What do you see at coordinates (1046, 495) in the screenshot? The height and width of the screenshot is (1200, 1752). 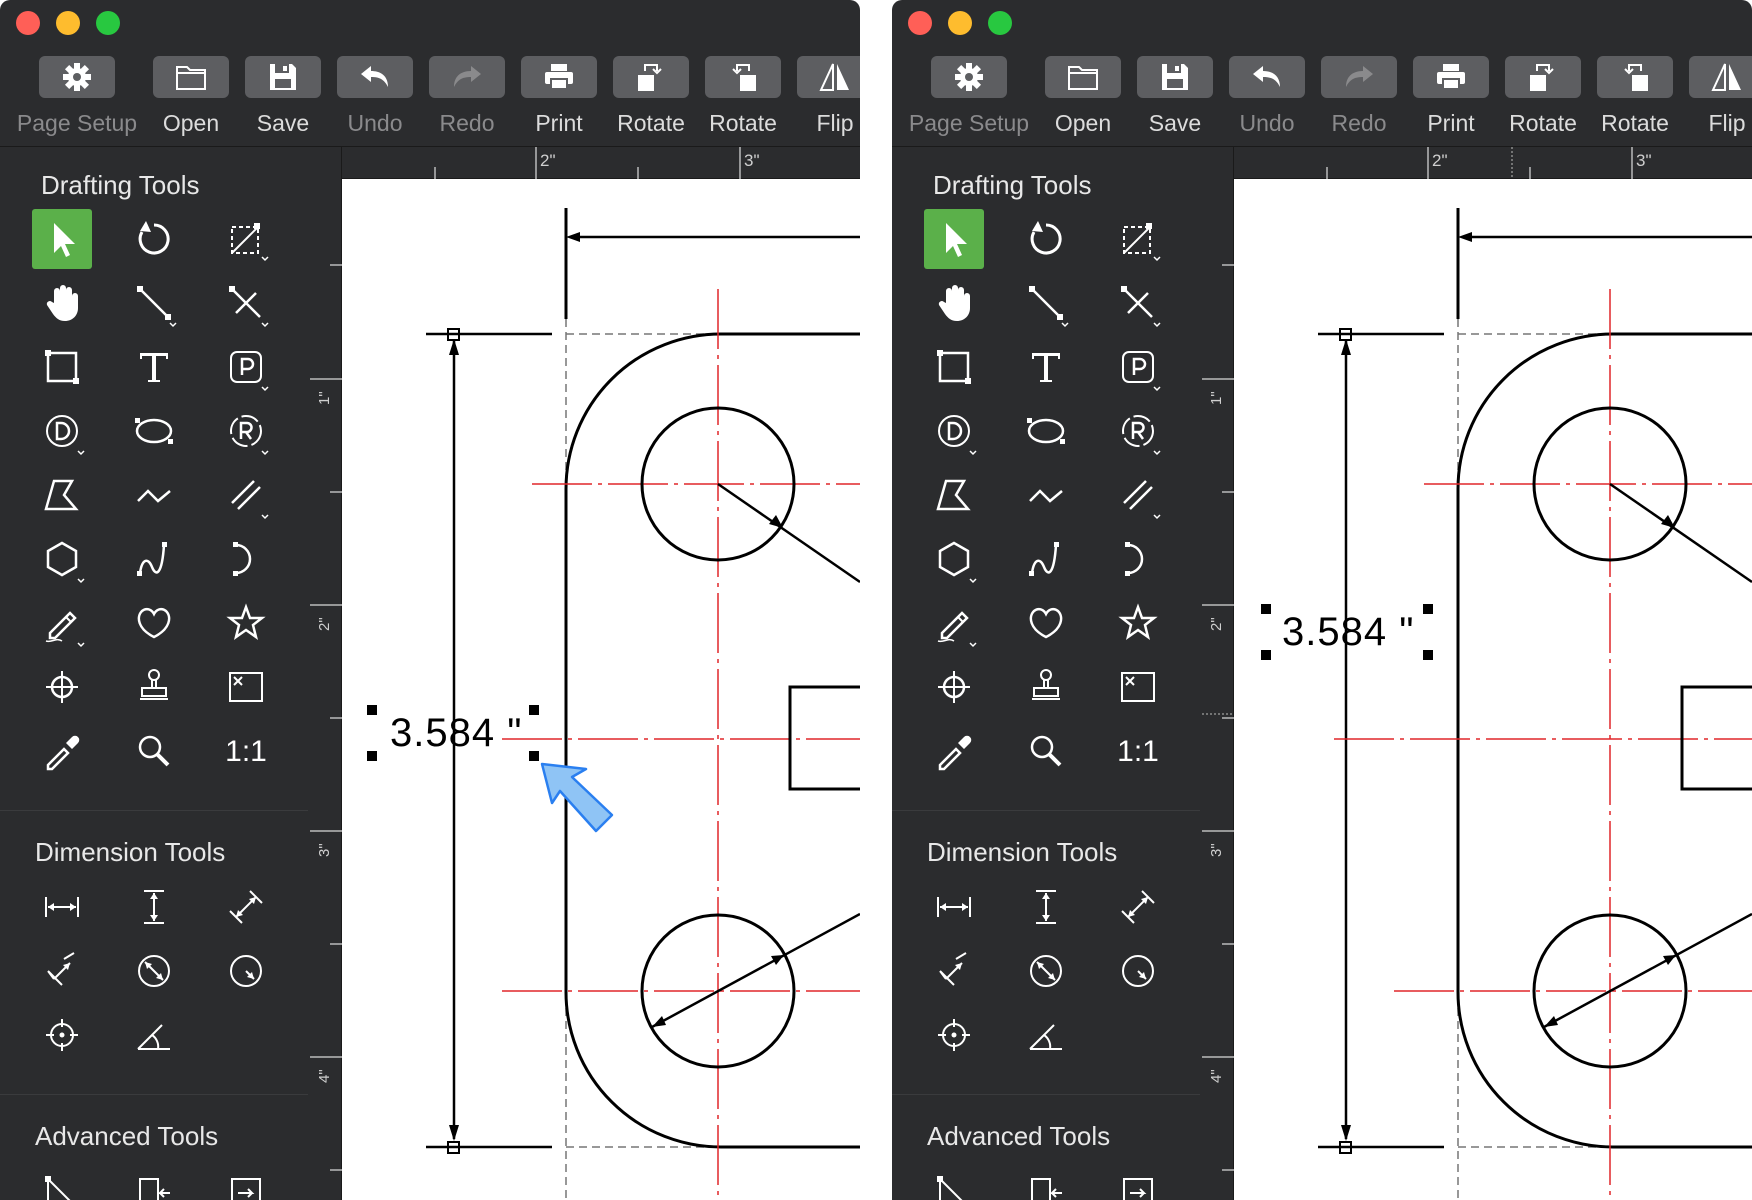 I see `polyline-tool` at bounding box center [1046, 495].